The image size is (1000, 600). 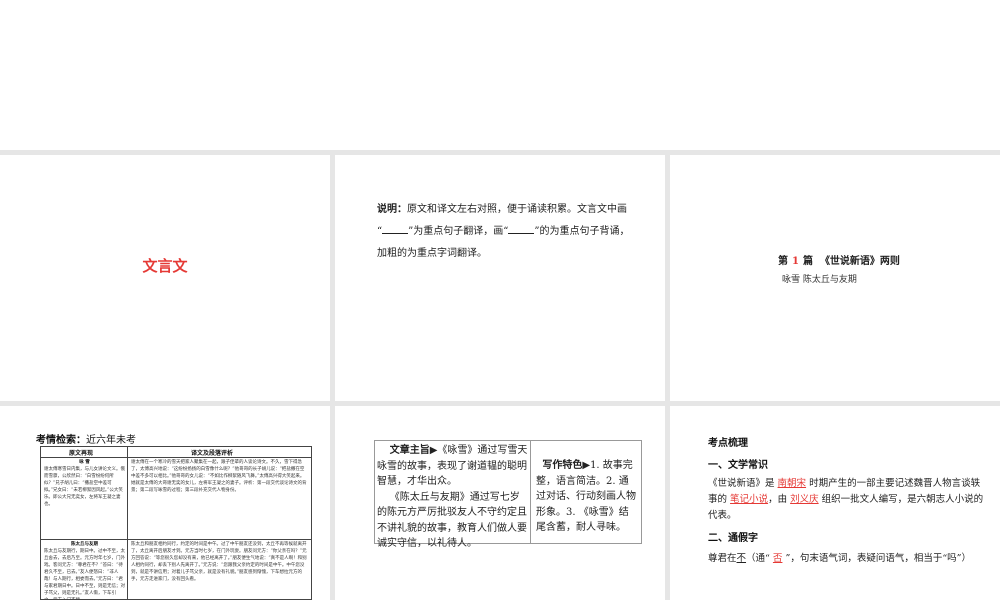 What do you see at coordinates (728, 443) in the screenshot?
I see `section-title: 考点梳理` at bounding box center [728, 443].